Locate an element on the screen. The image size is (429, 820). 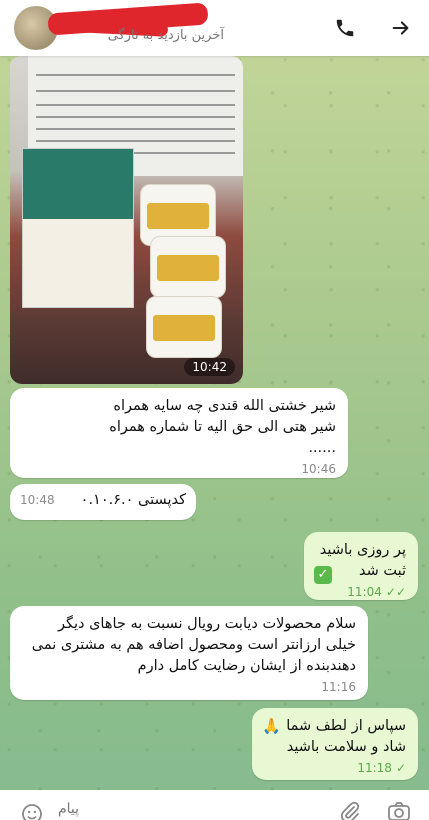
incoming-message: 10:48 کدپستی ۰.۱۰.۶.۰ is located at coordinates (103, 502).